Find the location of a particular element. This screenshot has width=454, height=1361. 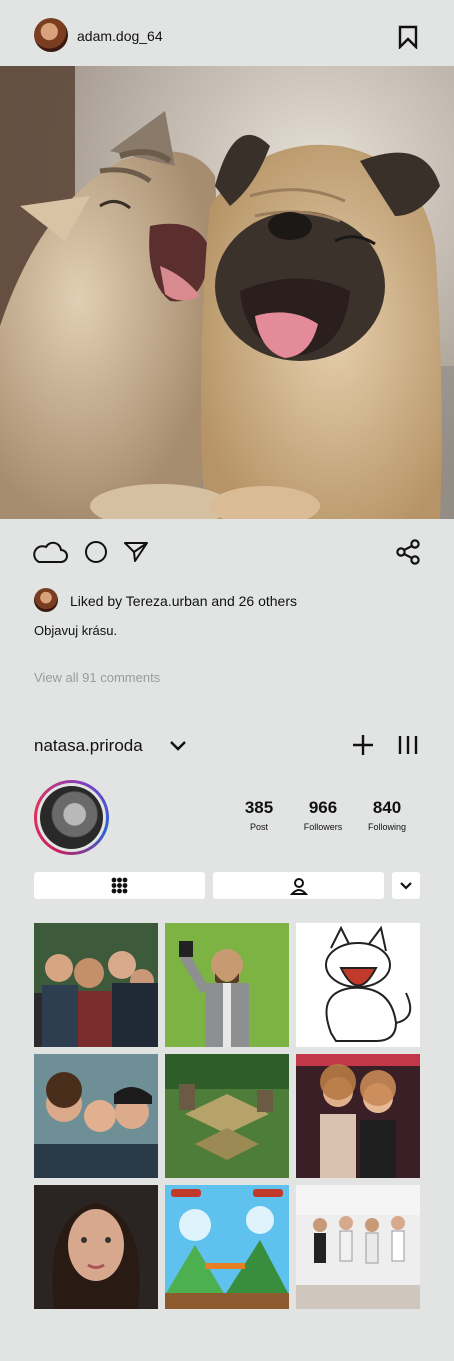

bars-menu-icon is located at coordinates (408, 745).